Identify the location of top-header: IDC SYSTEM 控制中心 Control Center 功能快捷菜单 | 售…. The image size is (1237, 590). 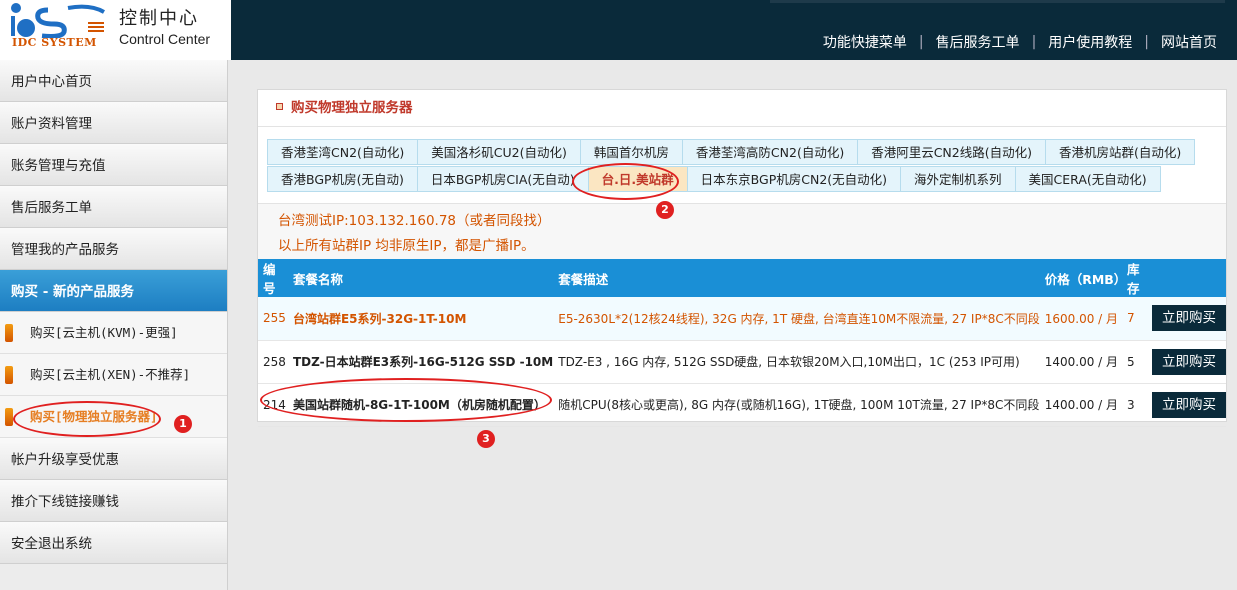
(618, 30).